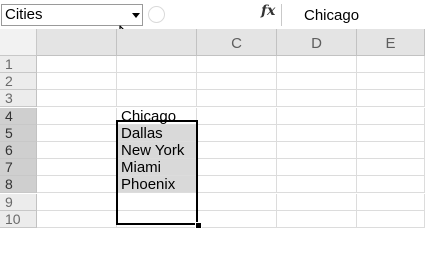  What do you see at coordinates (157, 167) in the screenshot?
I see `cell-b7: Miami` at bounding box center [157, 167].